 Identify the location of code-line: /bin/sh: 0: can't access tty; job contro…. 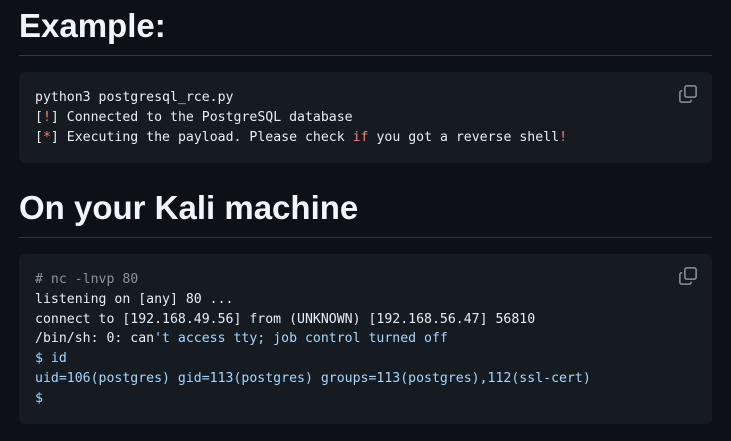
(313, 339).